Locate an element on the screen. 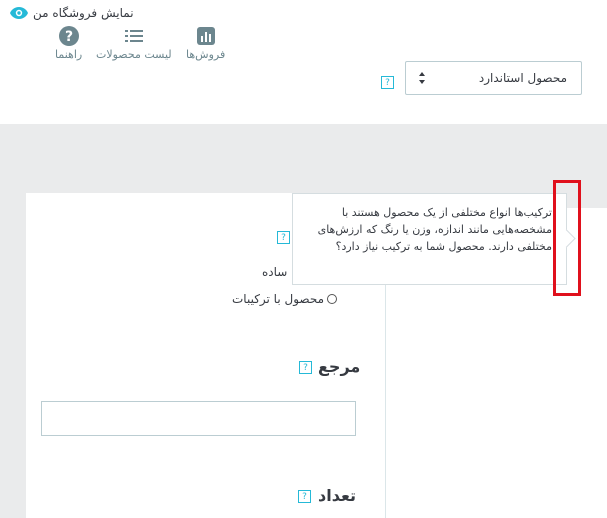 The width and height of the screenshot is (607, 518). view-store-label: نمایش فروشگاه من is located at coordinates (83, 13).